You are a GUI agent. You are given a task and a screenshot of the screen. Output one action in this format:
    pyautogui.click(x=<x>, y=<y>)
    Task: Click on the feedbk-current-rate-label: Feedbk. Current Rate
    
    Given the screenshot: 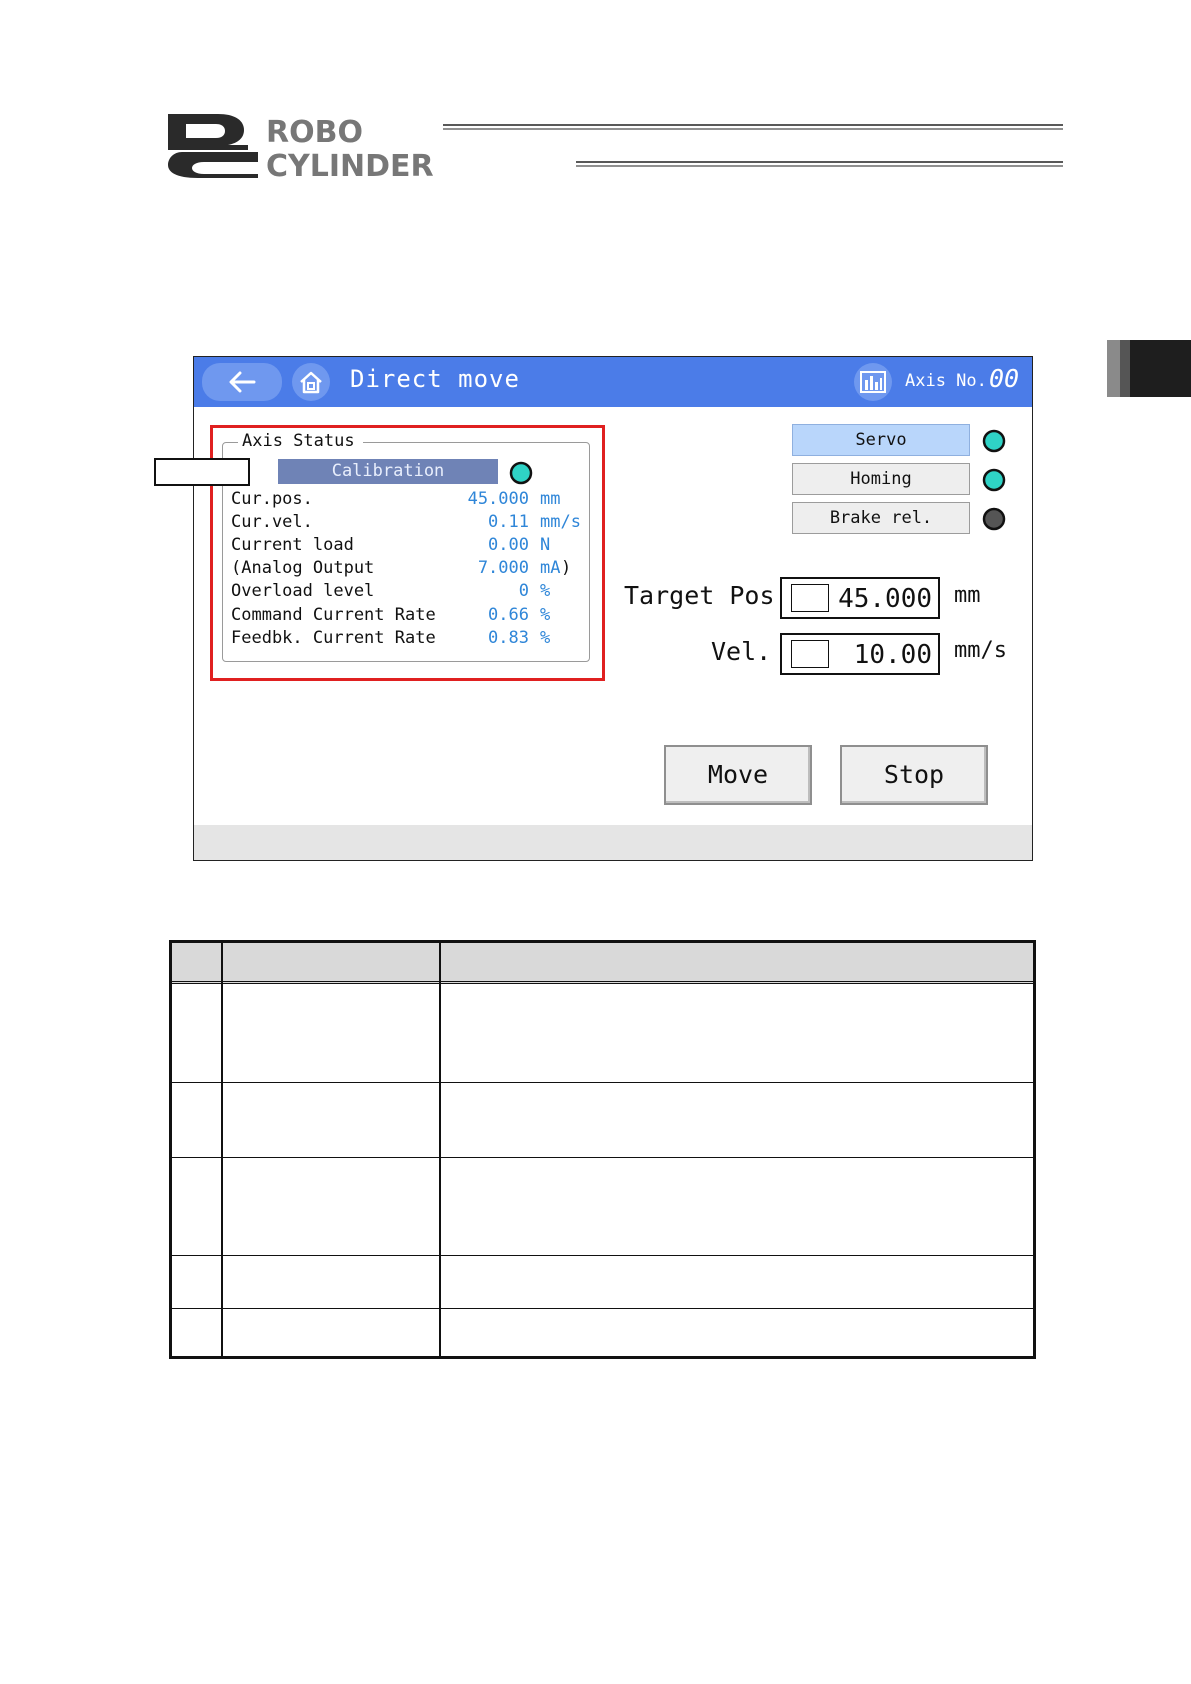 What is the action you would take?
    pyautogui.click(x=333, y=638)
    